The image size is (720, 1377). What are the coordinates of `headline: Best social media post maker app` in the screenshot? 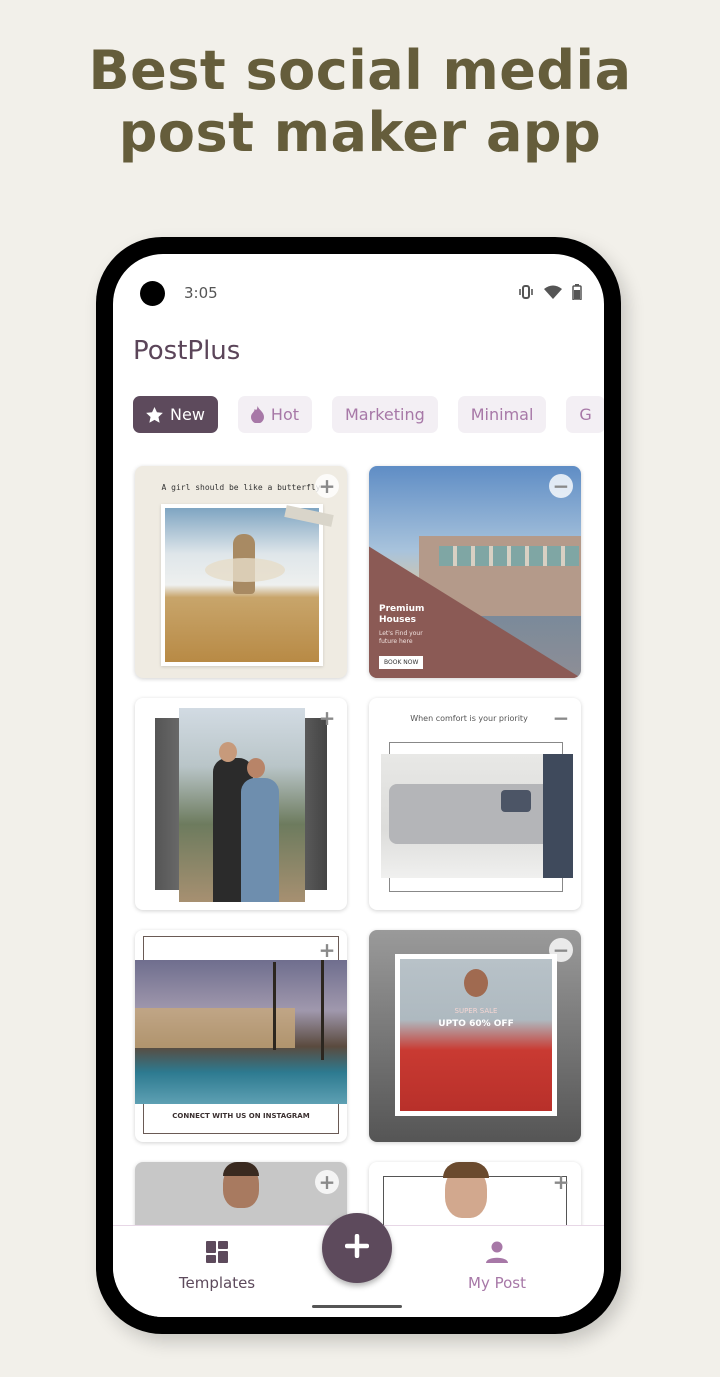 It's located at (360, 102).